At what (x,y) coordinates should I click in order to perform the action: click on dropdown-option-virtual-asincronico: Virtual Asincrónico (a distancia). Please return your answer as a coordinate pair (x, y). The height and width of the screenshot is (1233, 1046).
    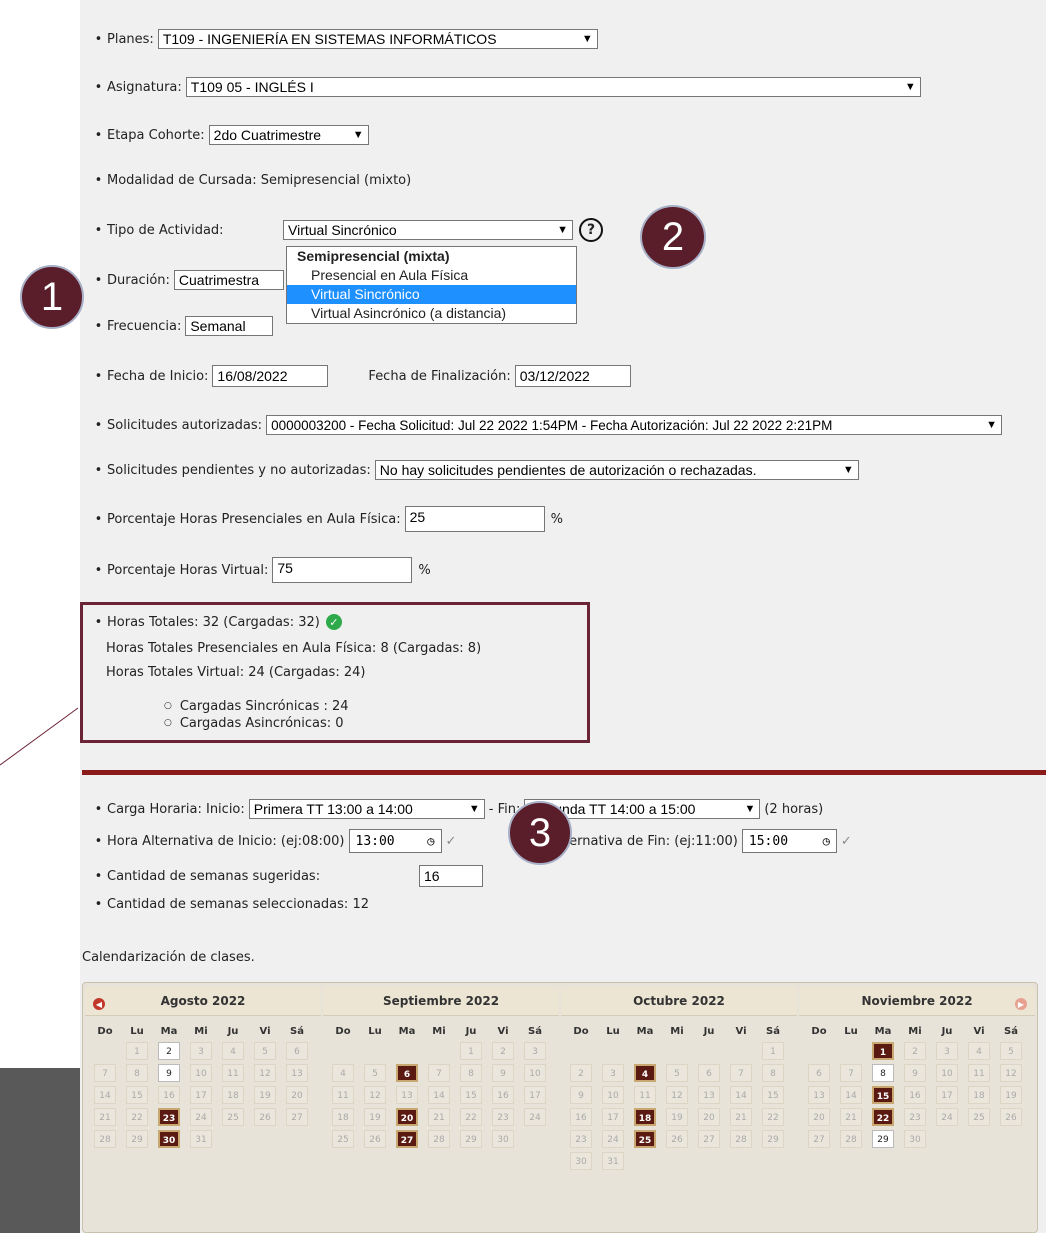
    Looking at the image, I should click on (431, 313).